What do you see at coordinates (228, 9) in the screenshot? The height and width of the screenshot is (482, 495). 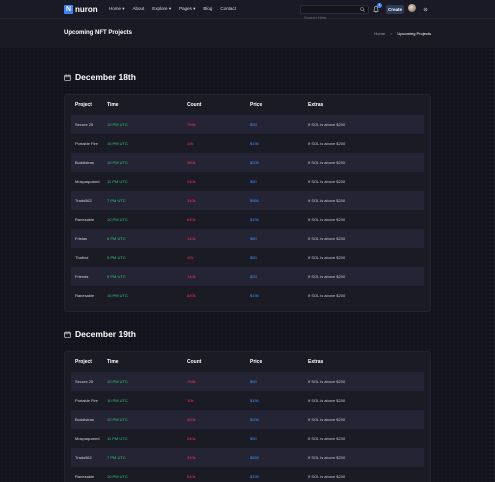 I see `nav-contact: Contact` at bounding box center [228, 9].